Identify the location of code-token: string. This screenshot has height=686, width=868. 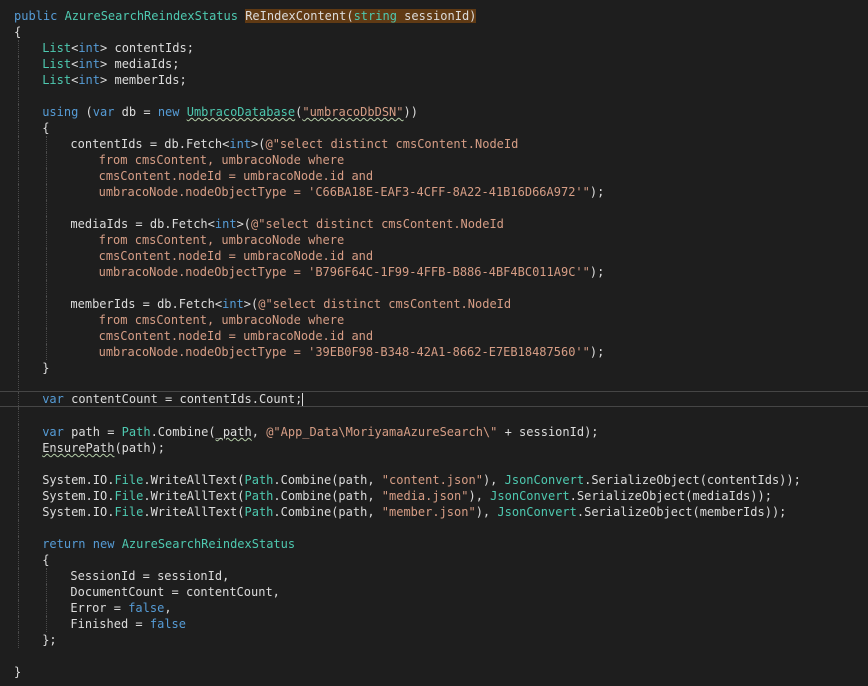
(375, 16).